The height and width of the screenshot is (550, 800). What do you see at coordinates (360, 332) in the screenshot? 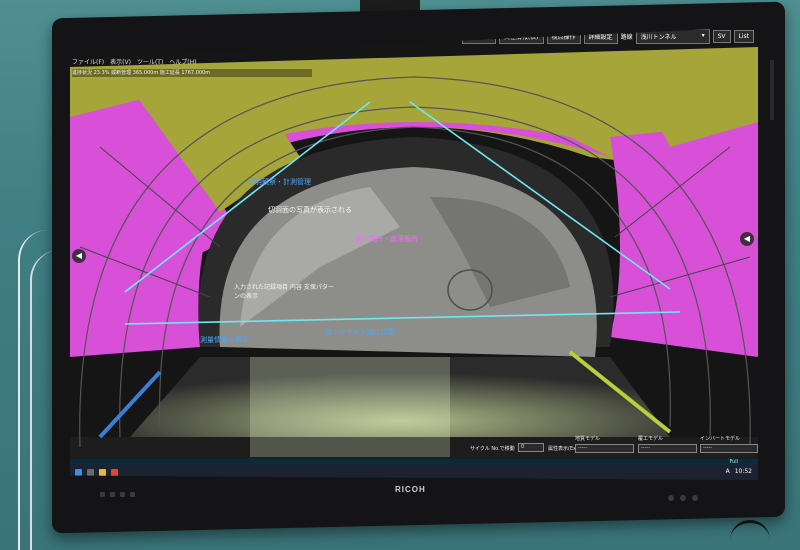
I see `annotation-rockbolt: ロックボルト施工位置` at bounding box center [360, 332].